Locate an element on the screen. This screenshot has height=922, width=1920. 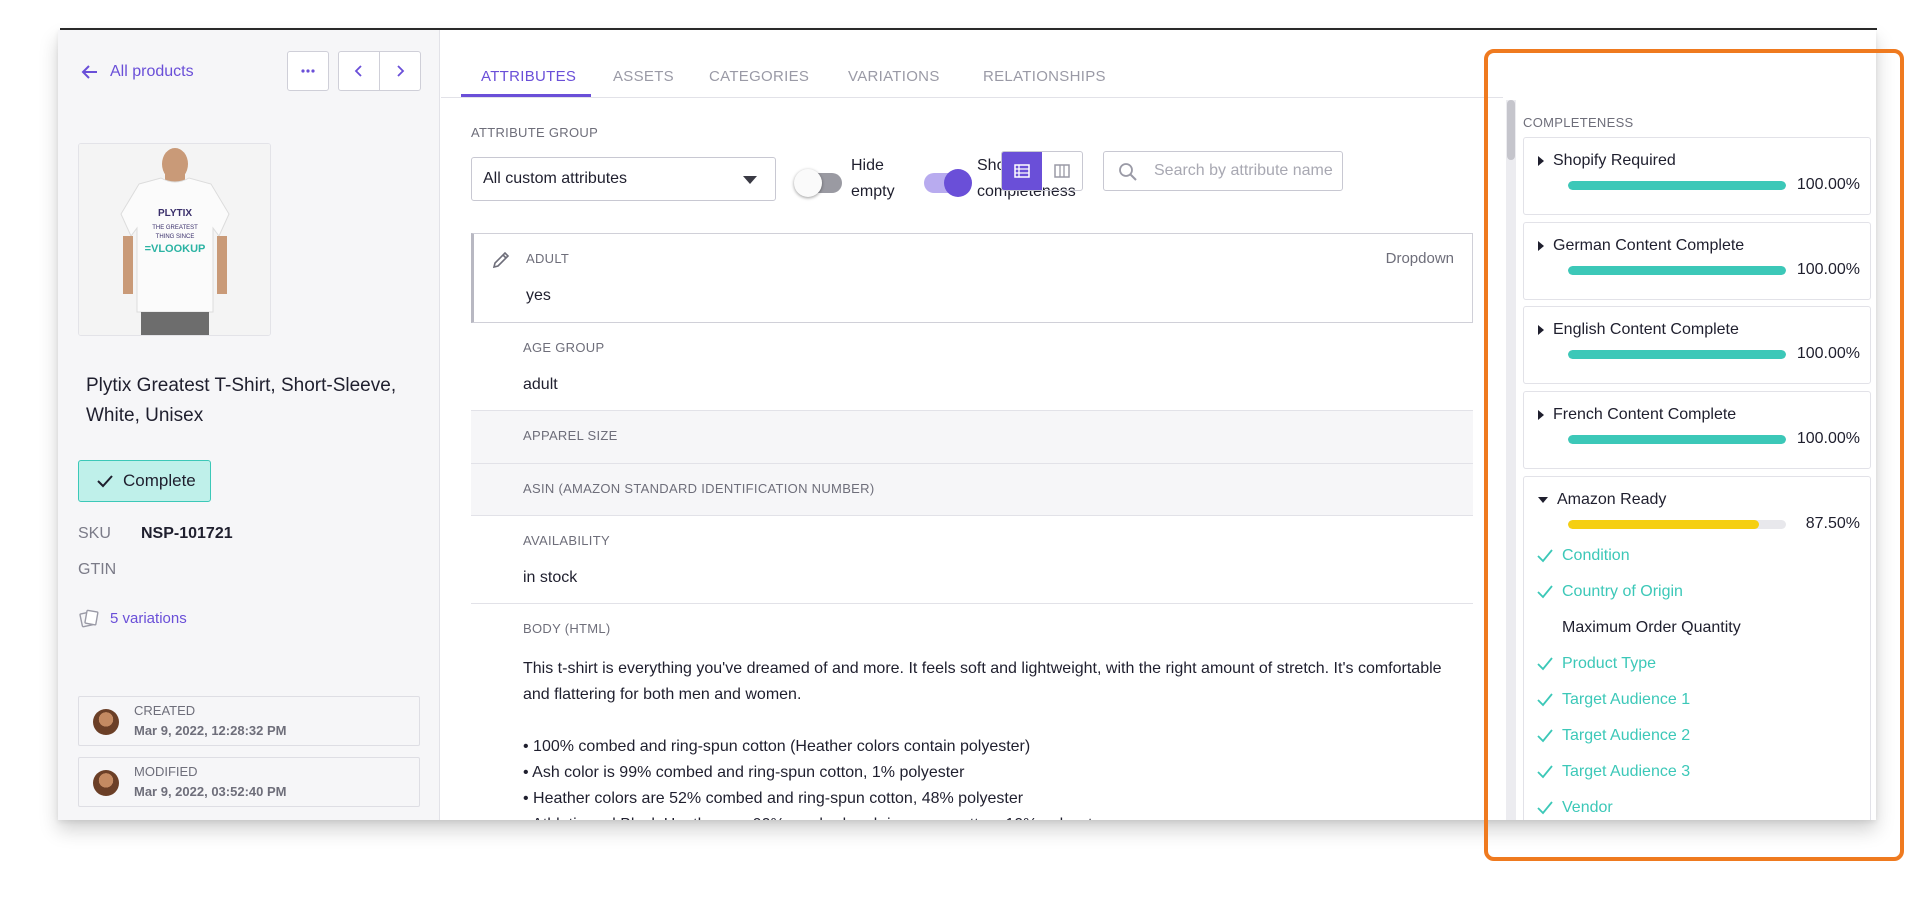
requirement-label: Target Audience 3 is located at coordinates (1626, 771).